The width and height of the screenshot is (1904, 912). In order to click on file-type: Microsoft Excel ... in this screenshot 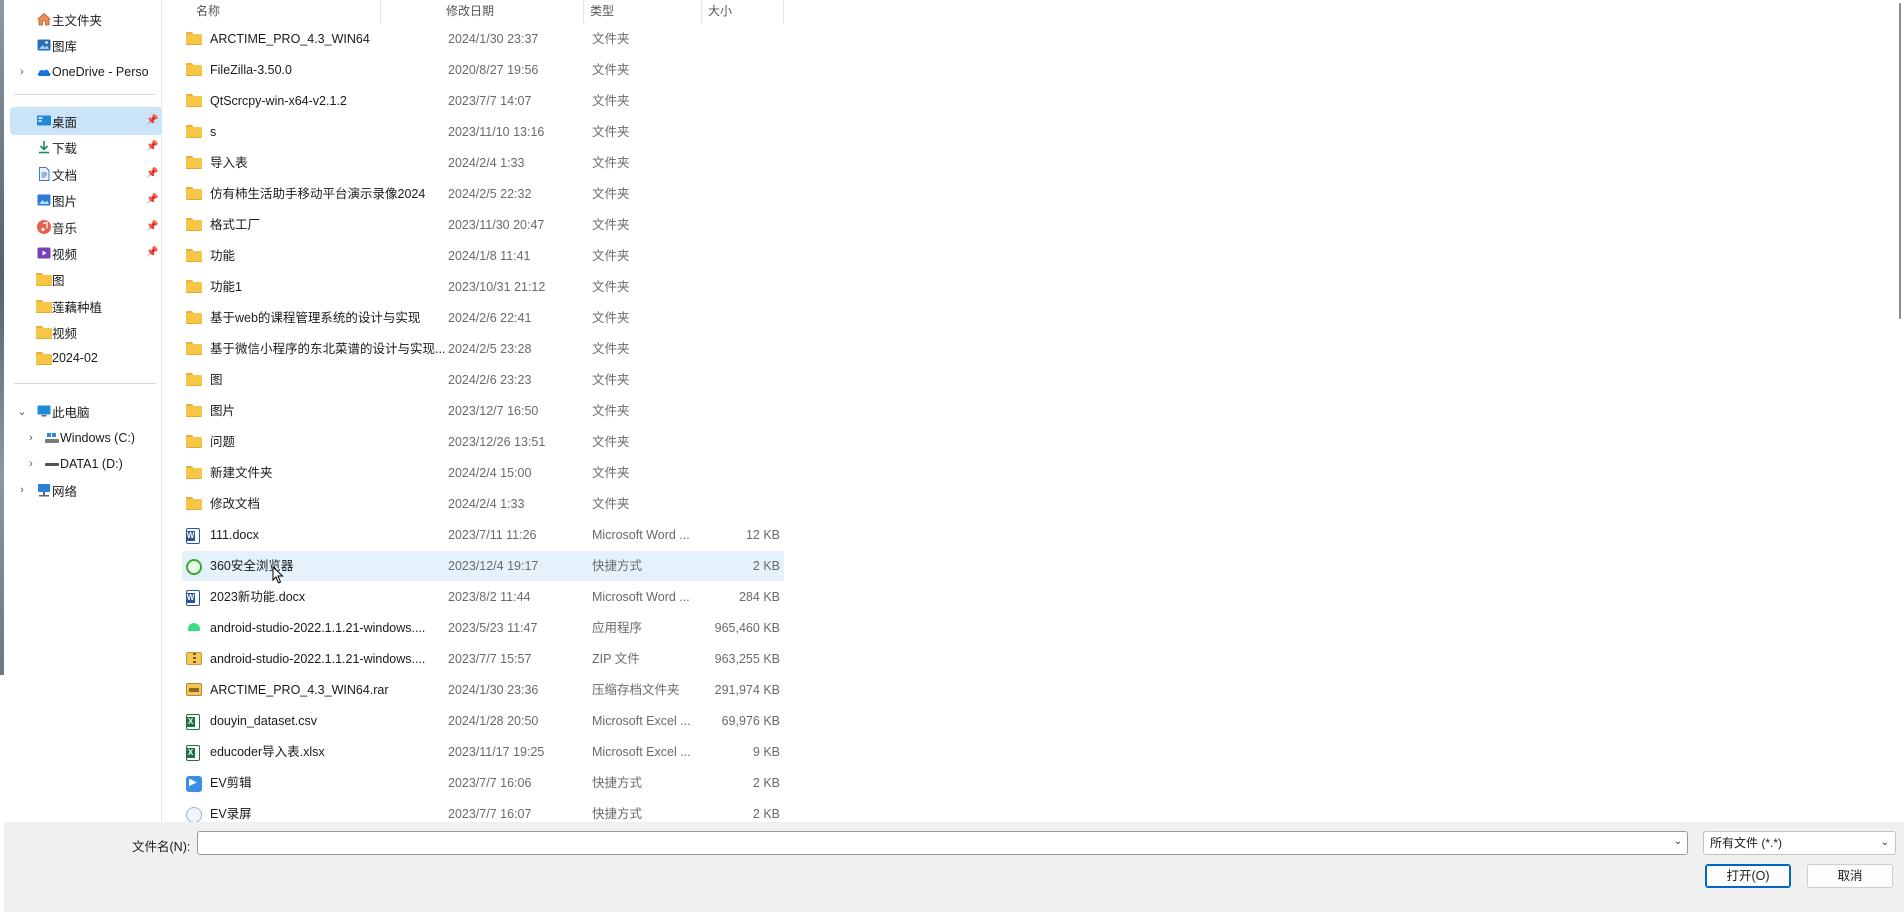, I will do `click(641, 752)`.